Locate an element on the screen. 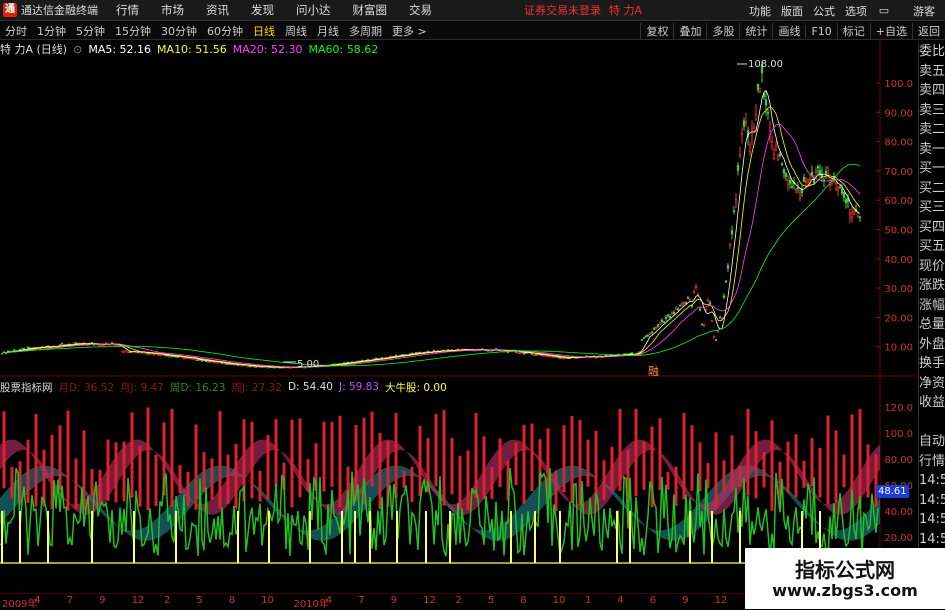 This screenshot has height=610, width=945. sidebar-item: 涨跌 is located at coordinates (932, 286).